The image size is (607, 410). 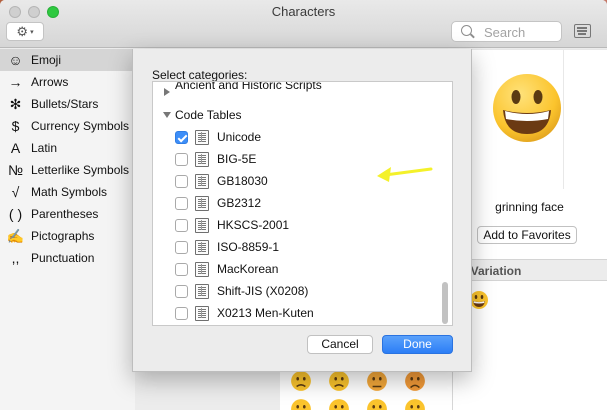 I want to click on gear-icon: ⚙, so click(x=22, y=31).